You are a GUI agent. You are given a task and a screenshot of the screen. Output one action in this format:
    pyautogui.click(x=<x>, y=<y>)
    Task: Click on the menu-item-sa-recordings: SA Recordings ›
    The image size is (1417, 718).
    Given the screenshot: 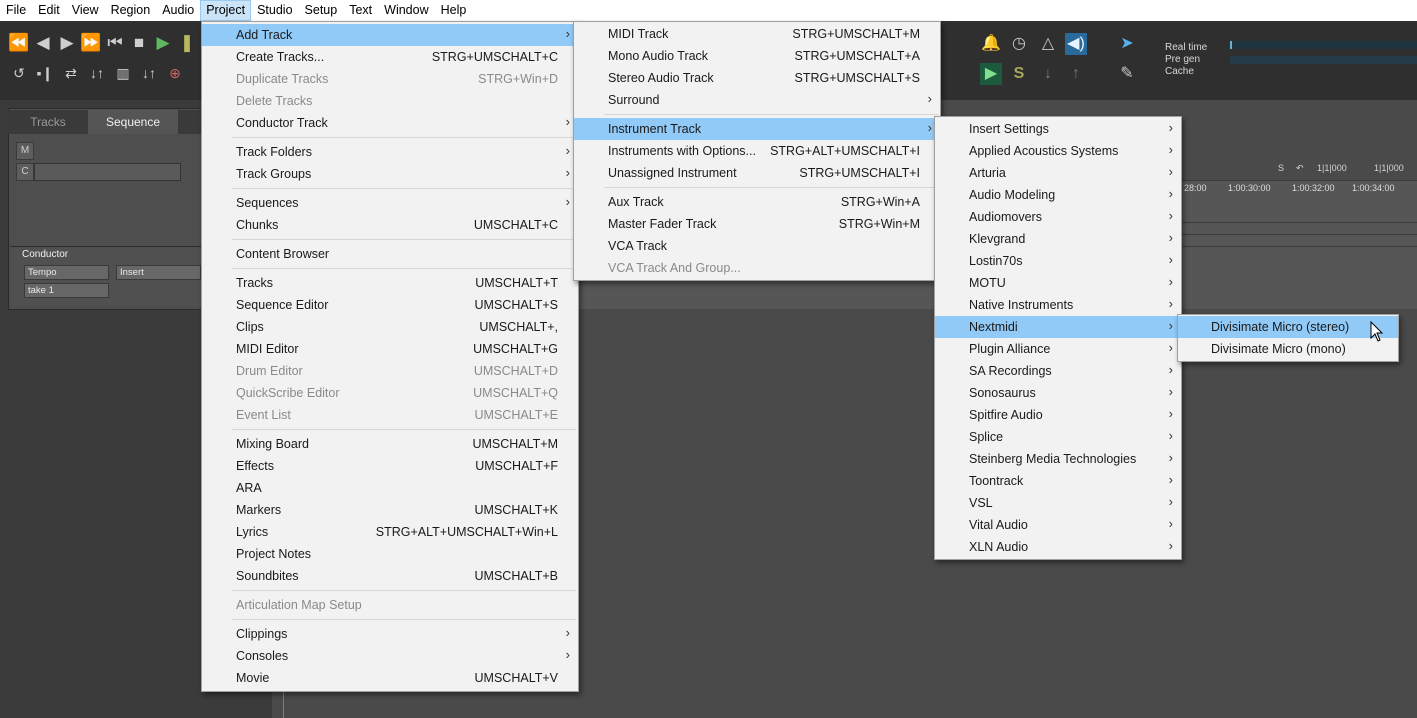 What is the action you would take?
    pyautogui.click(x=1058, y=371)
    